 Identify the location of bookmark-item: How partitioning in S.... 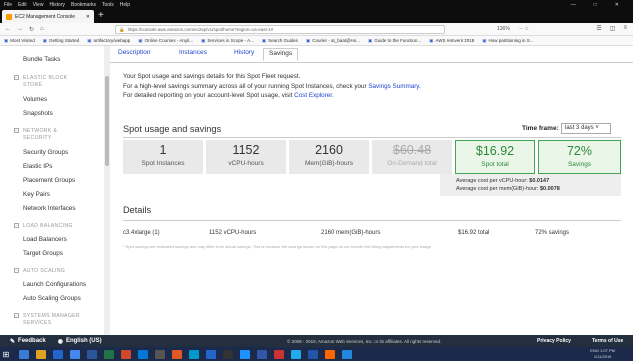
(507, 41).